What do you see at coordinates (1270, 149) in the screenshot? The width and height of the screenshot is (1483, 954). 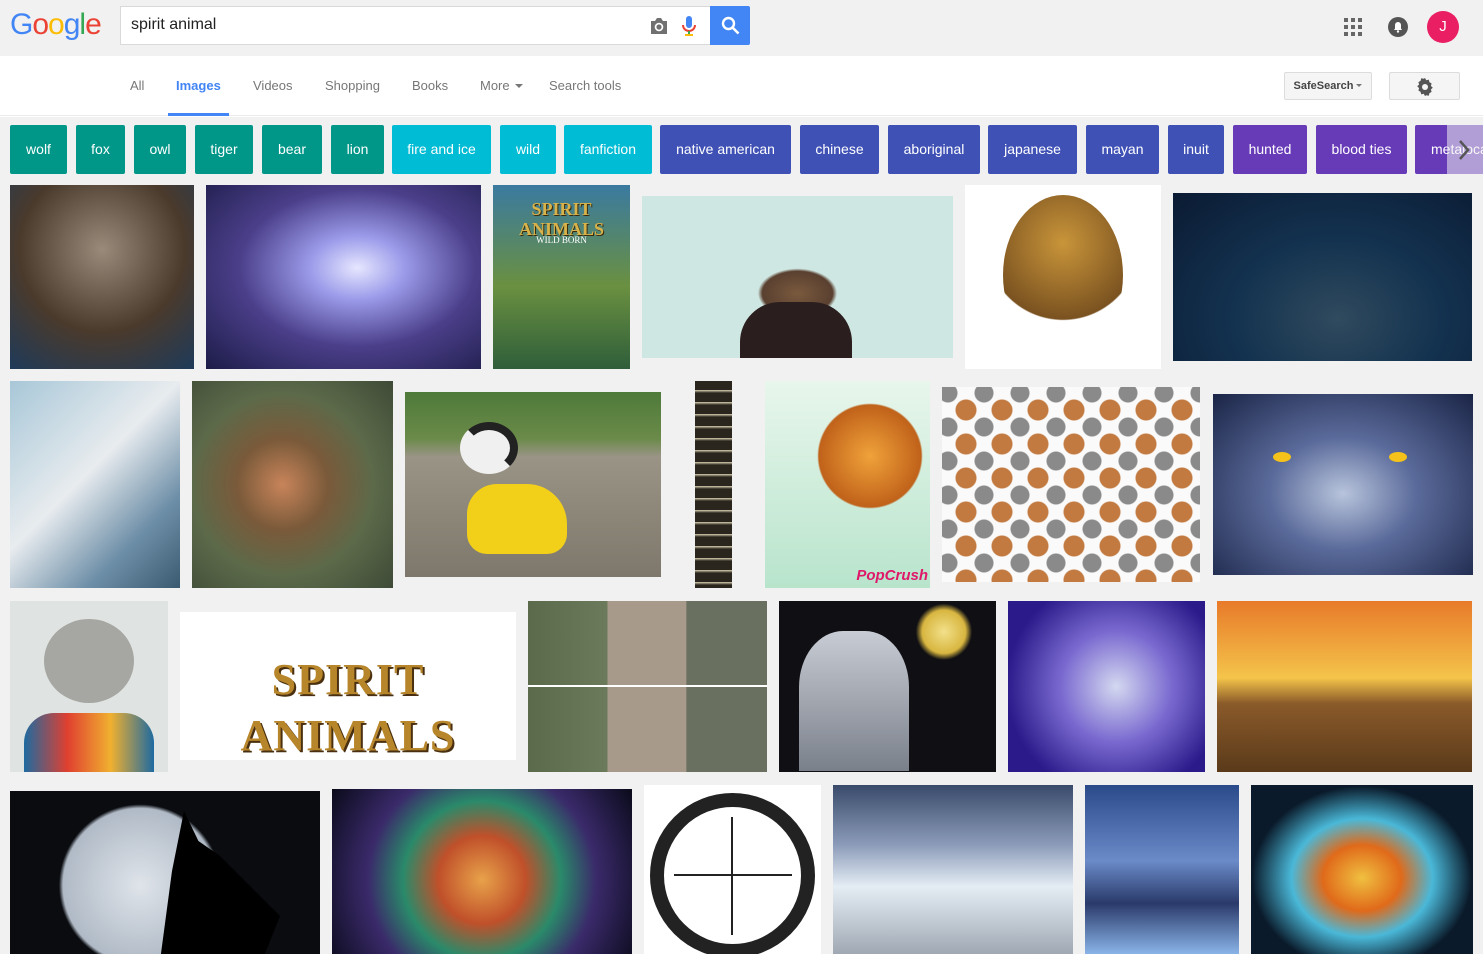 I see `chip-hunted: hunted` at bounding box center [1270, 149].